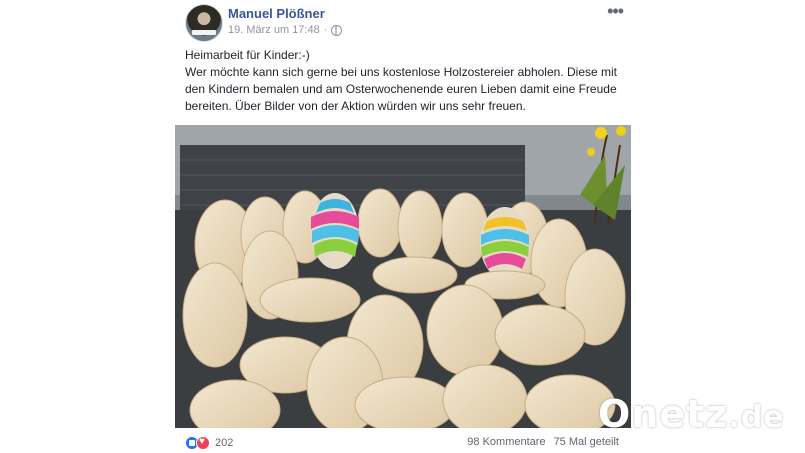 This screenshot has width=805, height=453. Describe the element at coordinates (337, 30) in the screenshot. I see `globe-icon` at that location.